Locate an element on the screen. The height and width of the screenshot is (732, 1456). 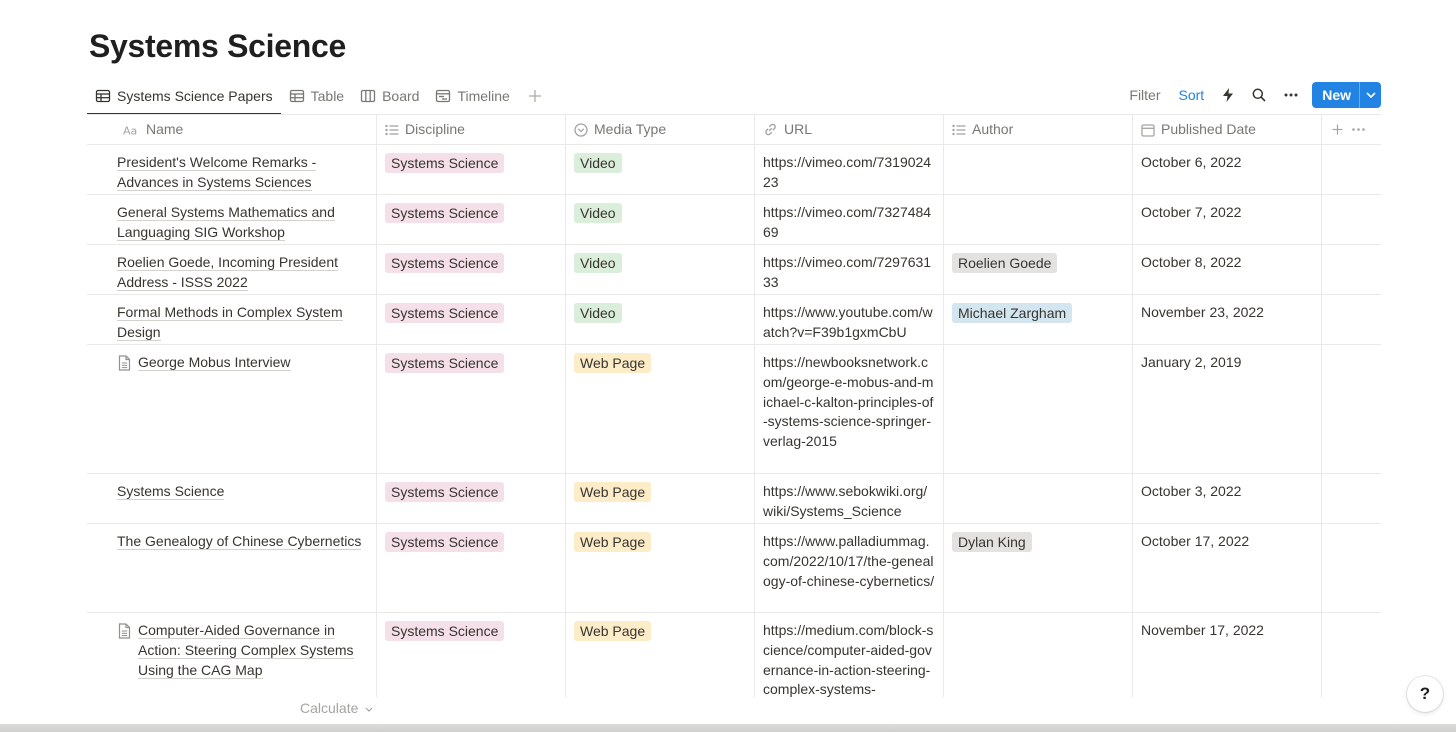
author-cell: Michael Zargham is located at coordinates (1038, 319).